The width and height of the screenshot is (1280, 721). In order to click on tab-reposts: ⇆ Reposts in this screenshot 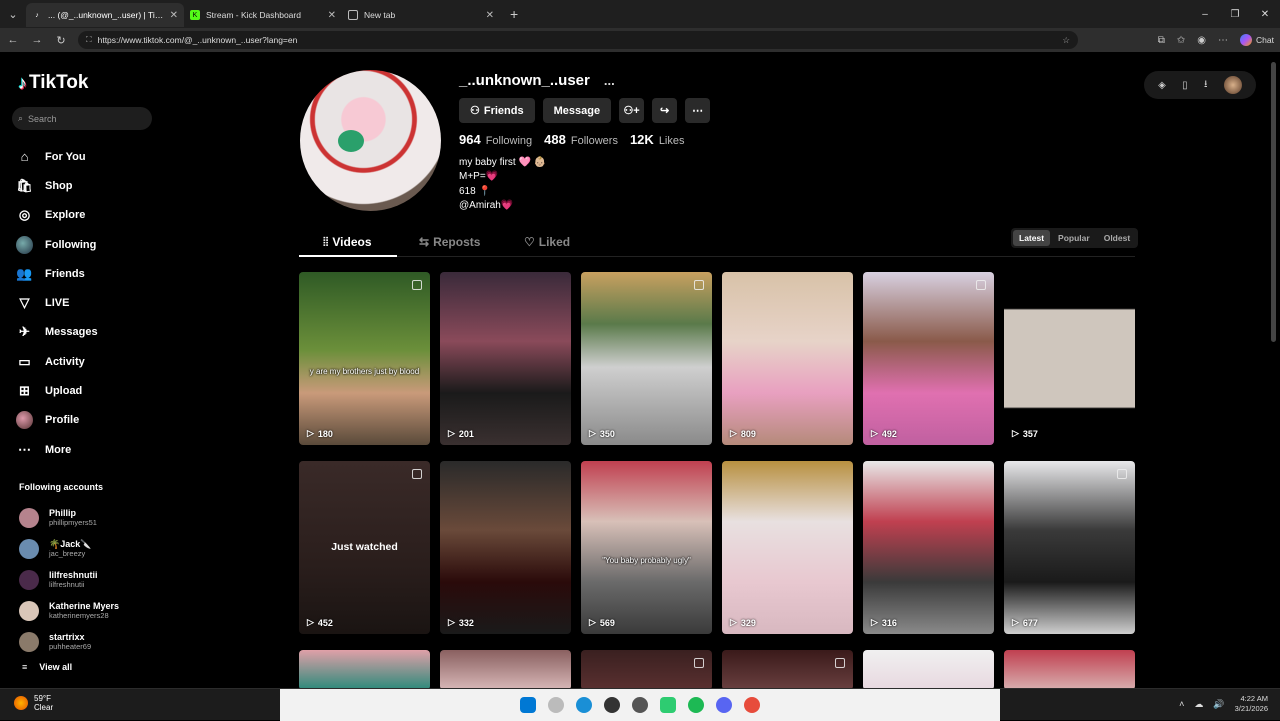, I will do `click(449, 242)`.